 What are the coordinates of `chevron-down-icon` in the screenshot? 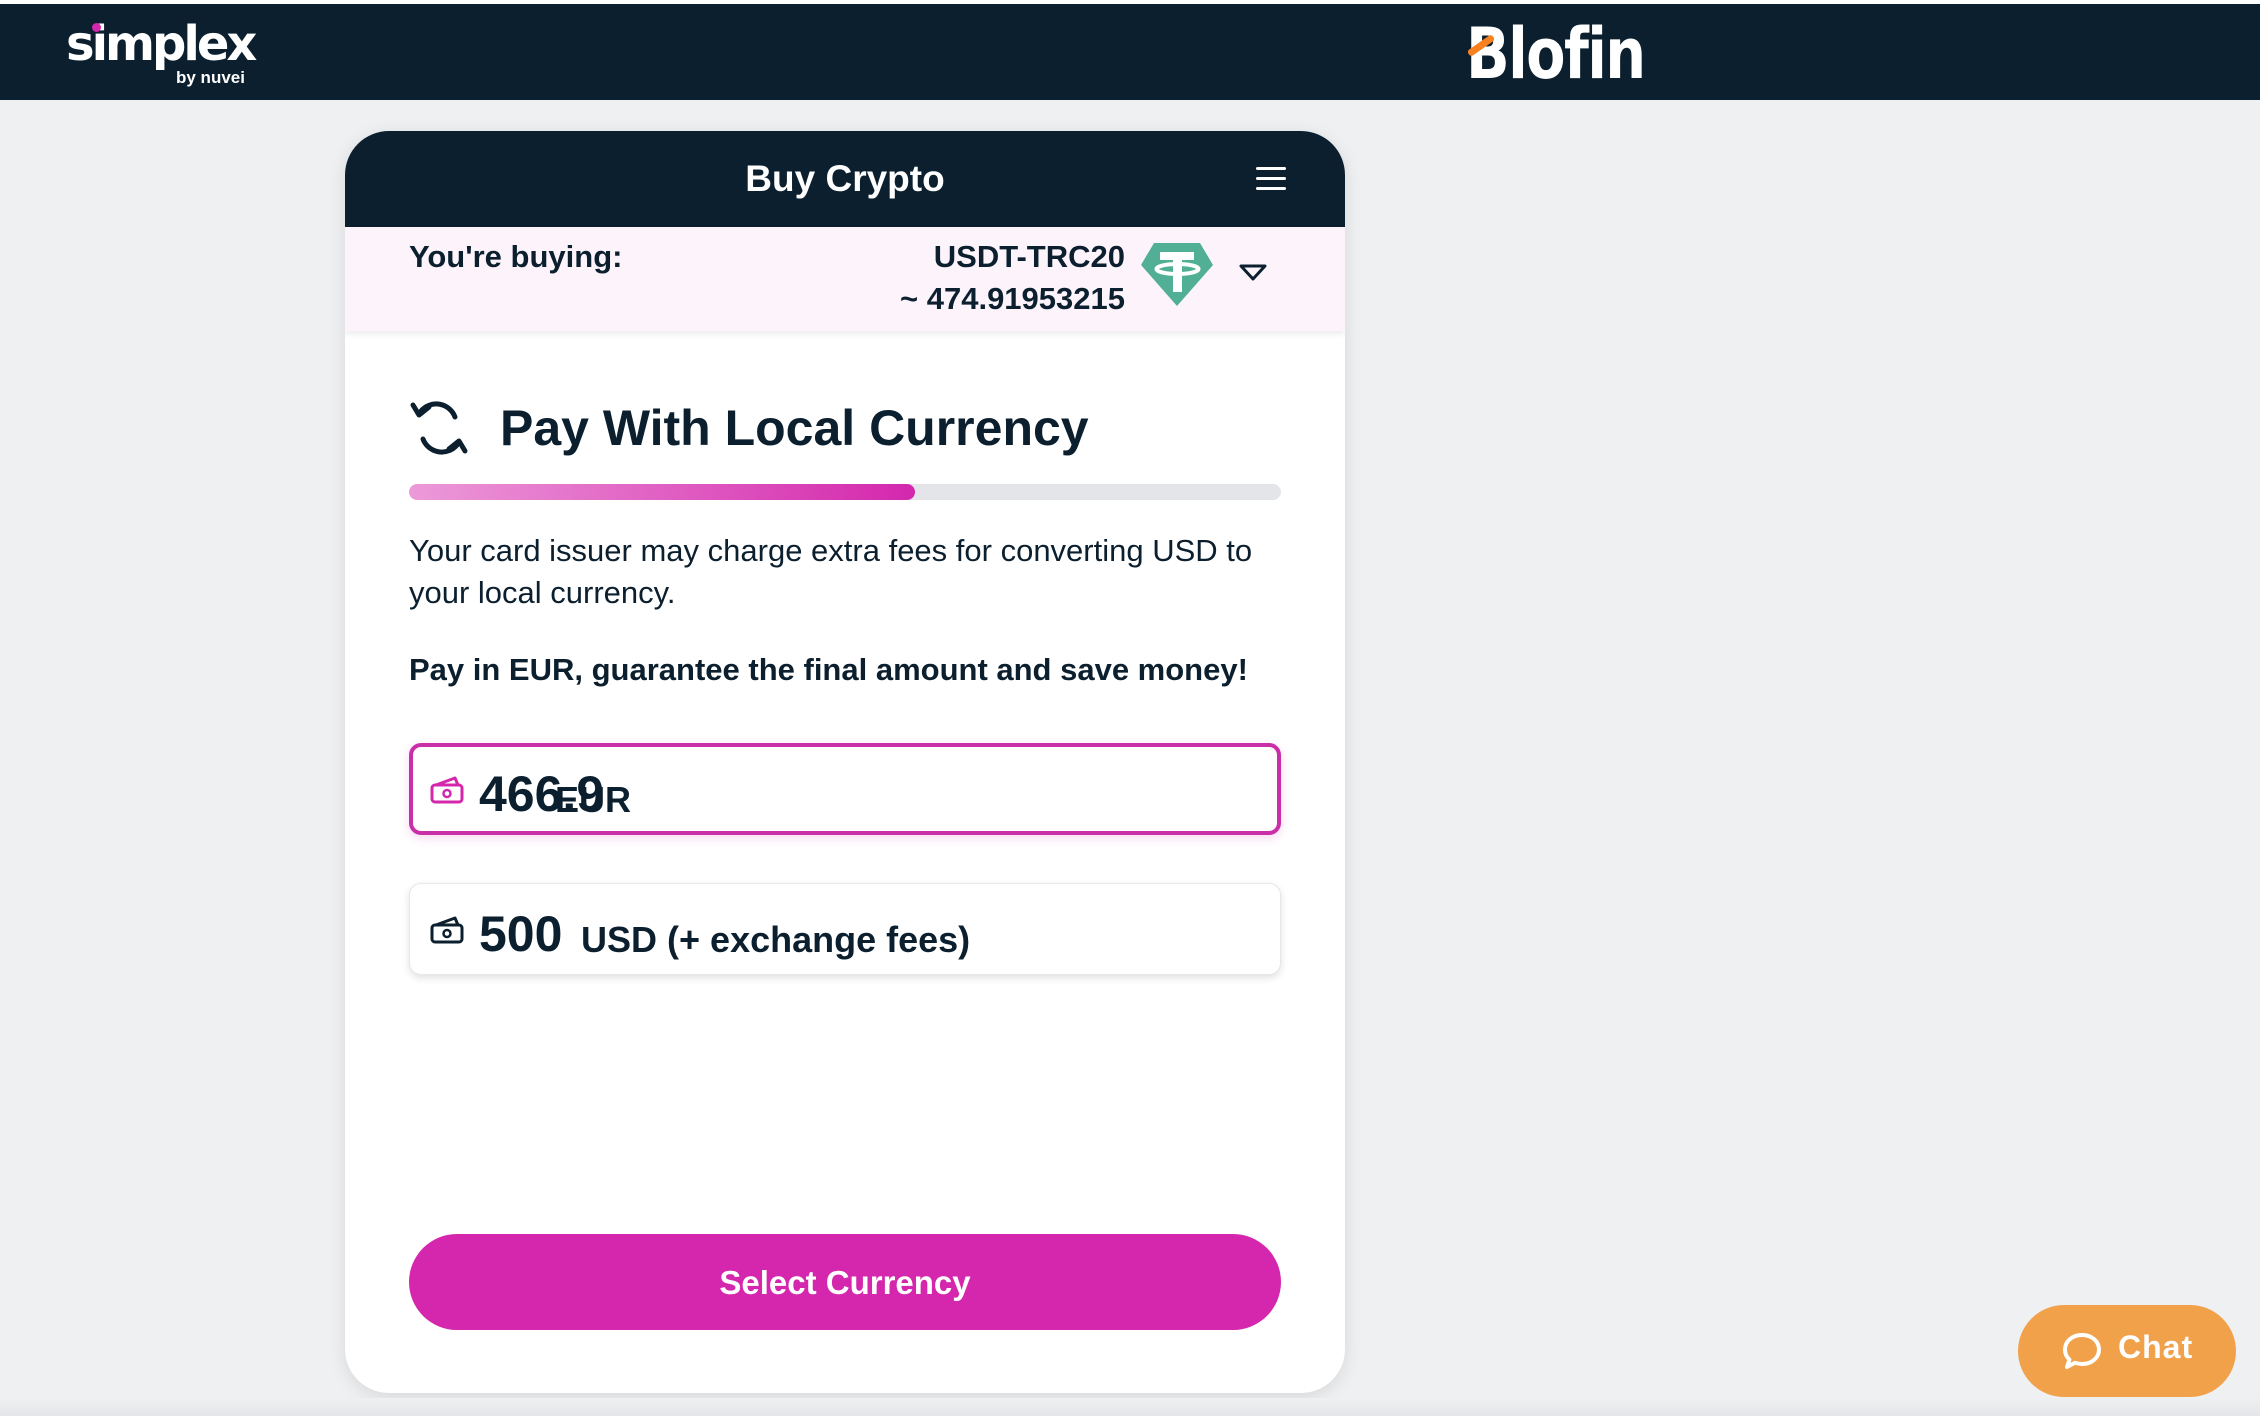 It's located at (1253, 273).